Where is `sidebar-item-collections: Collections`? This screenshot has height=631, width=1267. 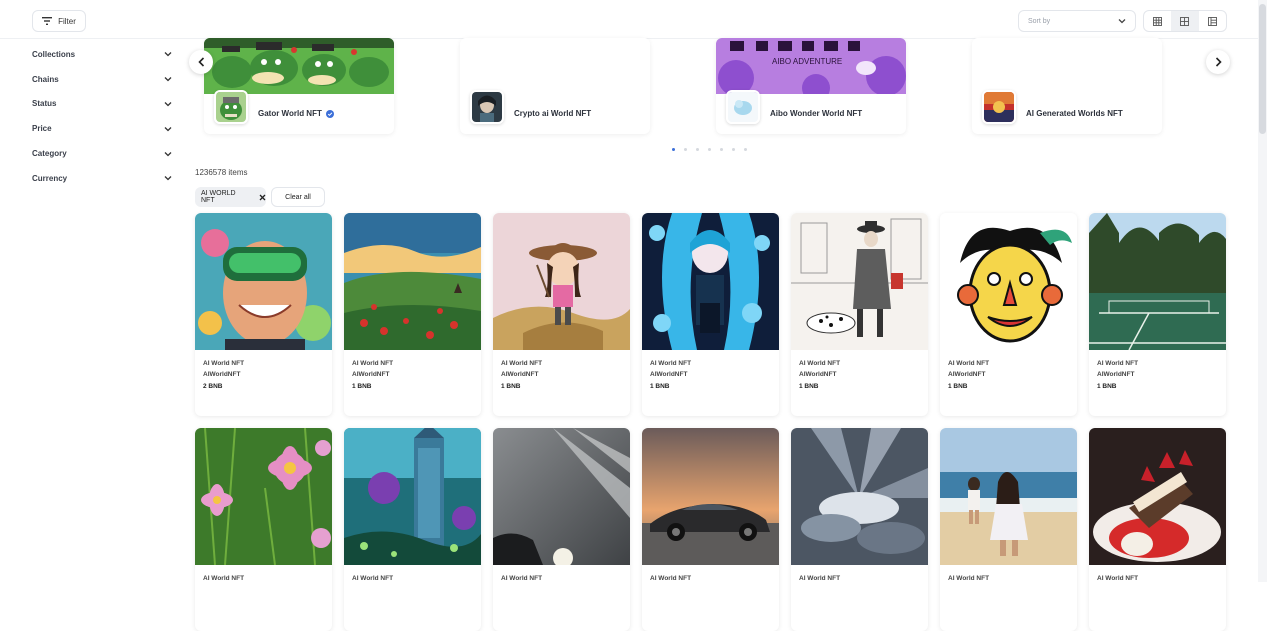 sidebar-item-collections: Collections is located at coordinates (102, 54).